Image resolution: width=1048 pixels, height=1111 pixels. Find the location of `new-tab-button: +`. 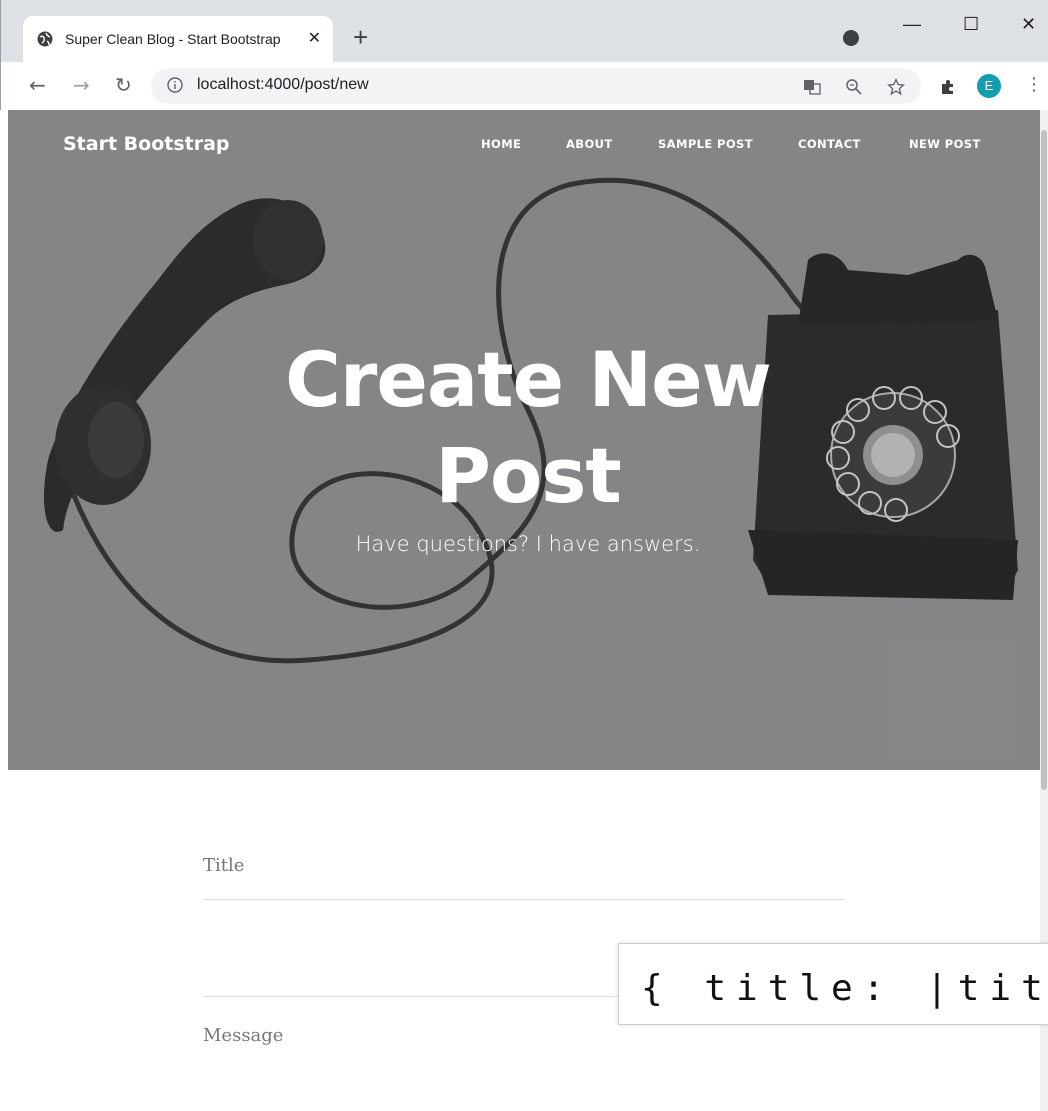

new-tab-button: + is located at coordinates (360, 37).